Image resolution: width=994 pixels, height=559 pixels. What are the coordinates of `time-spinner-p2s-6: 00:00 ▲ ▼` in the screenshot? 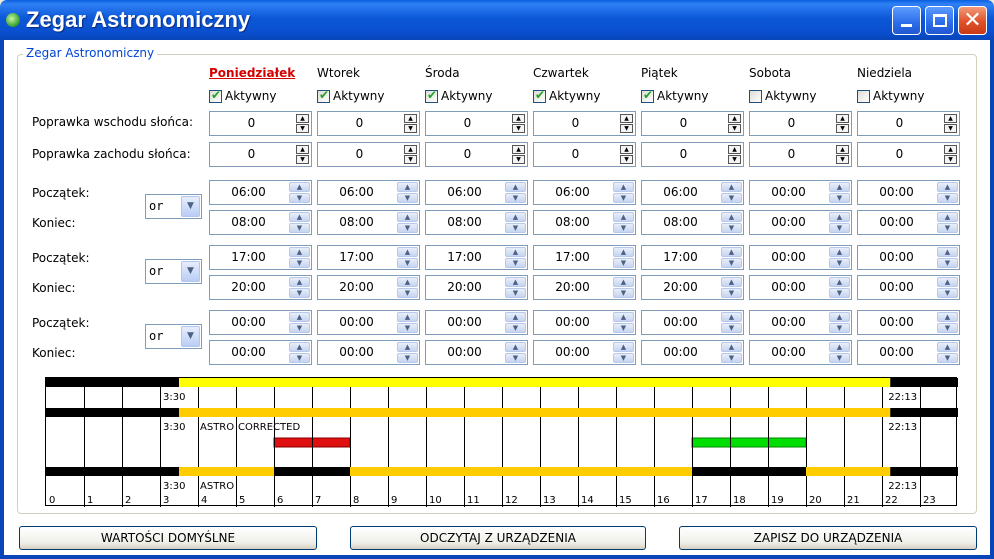 It's located at (908, 257).